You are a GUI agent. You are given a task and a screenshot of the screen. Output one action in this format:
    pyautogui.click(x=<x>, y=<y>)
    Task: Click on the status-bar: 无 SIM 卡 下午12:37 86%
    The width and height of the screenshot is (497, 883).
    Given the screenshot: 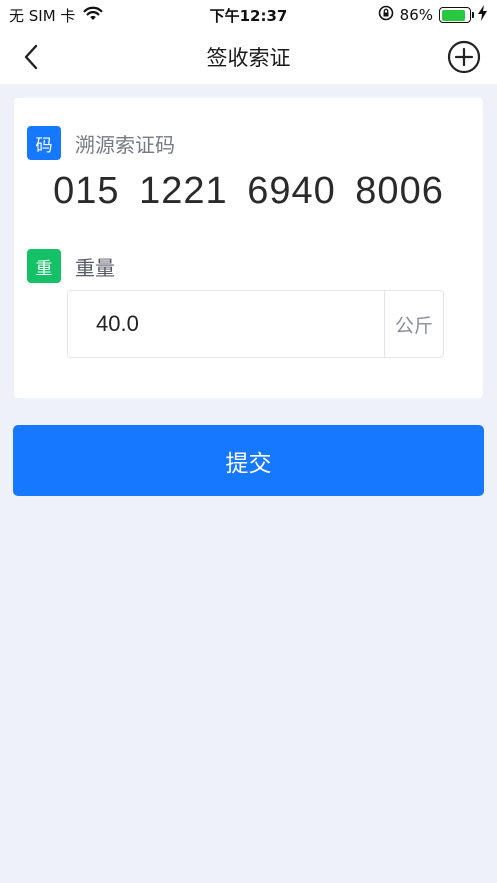 What is the action you would take?
    pyautogui.click(x=248, y=14)
    